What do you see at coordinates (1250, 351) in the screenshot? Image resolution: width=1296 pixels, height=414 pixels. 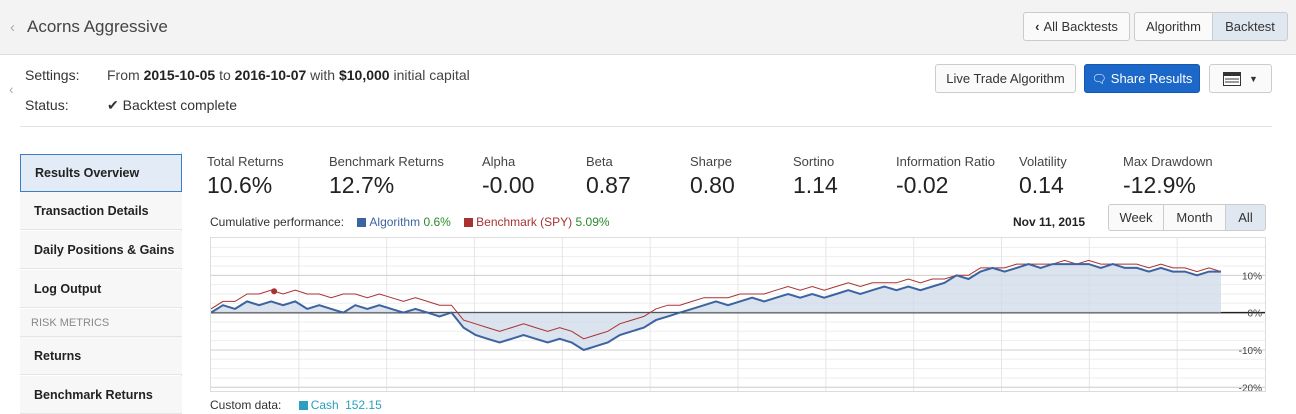 I see `y-tick-label: -10%` at bounding box center [1250, 351].